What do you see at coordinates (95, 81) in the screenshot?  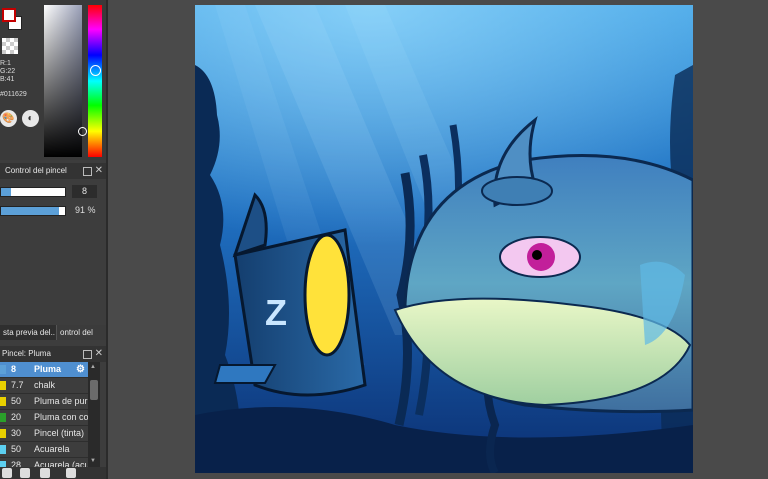 I see `hue-slider` at bounding box center [95, 81].